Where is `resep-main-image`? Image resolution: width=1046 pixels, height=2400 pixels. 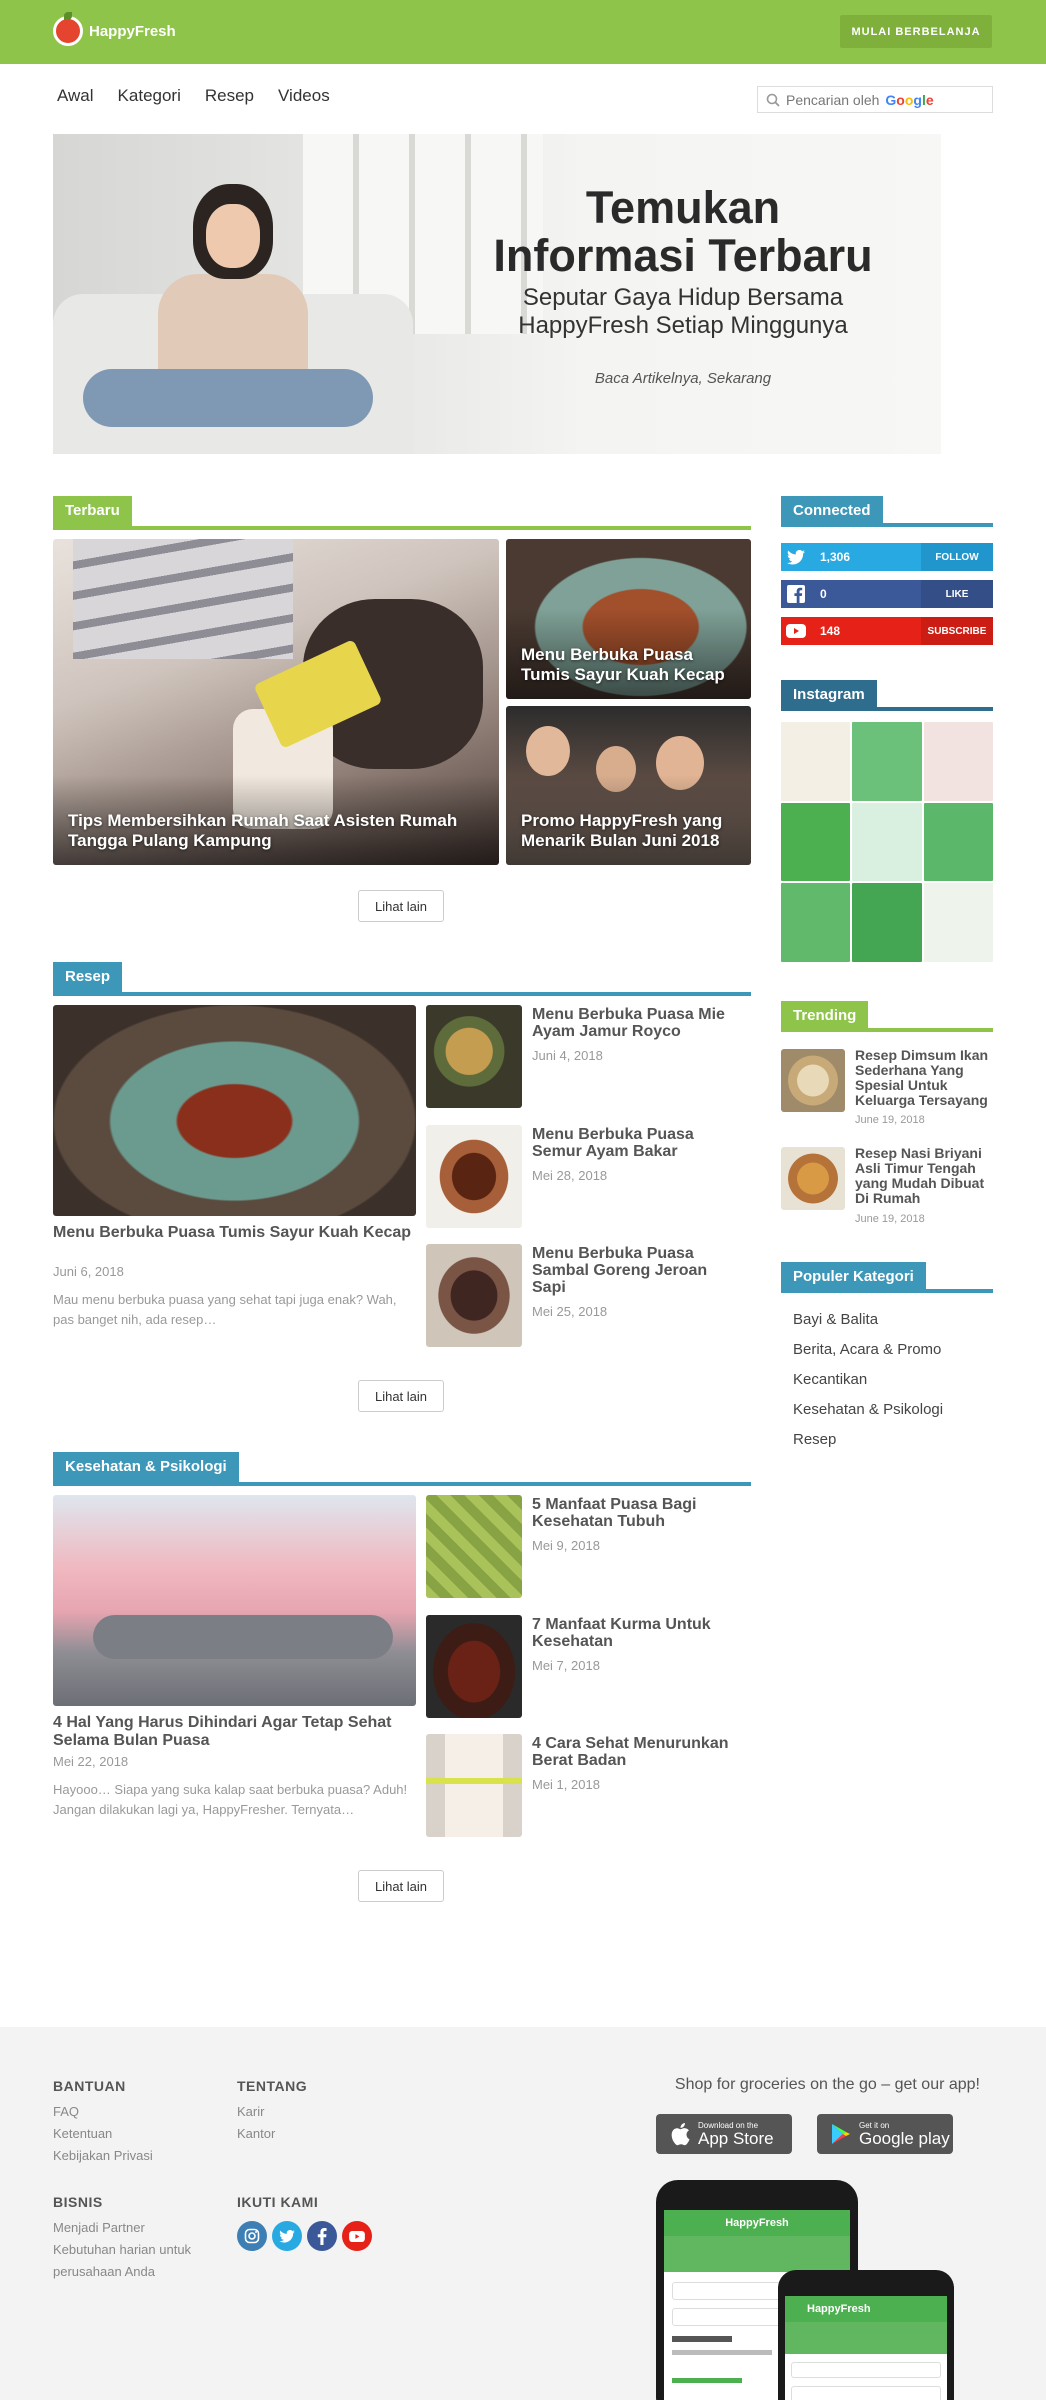
resep-main-image is located at coordinates (234, 1110).